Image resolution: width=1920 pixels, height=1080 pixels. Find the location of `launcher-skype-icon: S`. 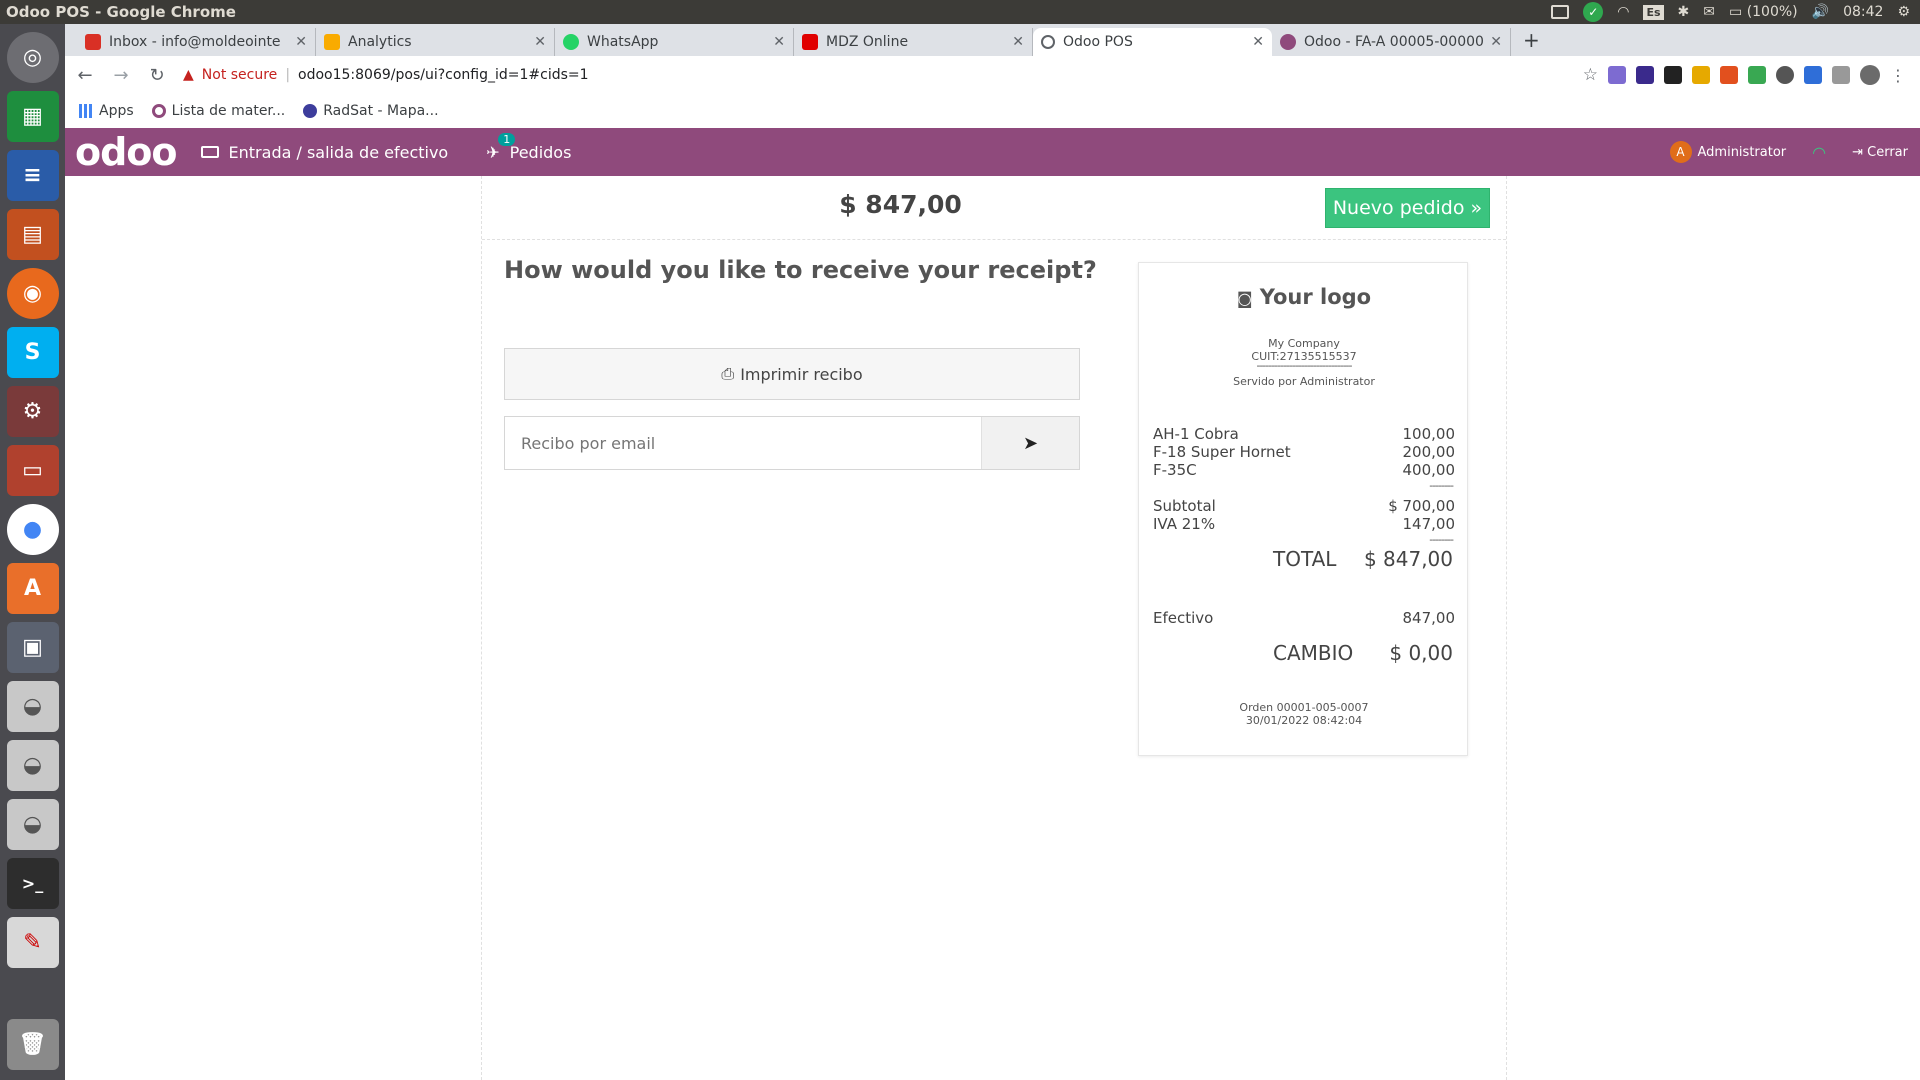

launcher-skype-icon: S is located at coordinates (32, 352).